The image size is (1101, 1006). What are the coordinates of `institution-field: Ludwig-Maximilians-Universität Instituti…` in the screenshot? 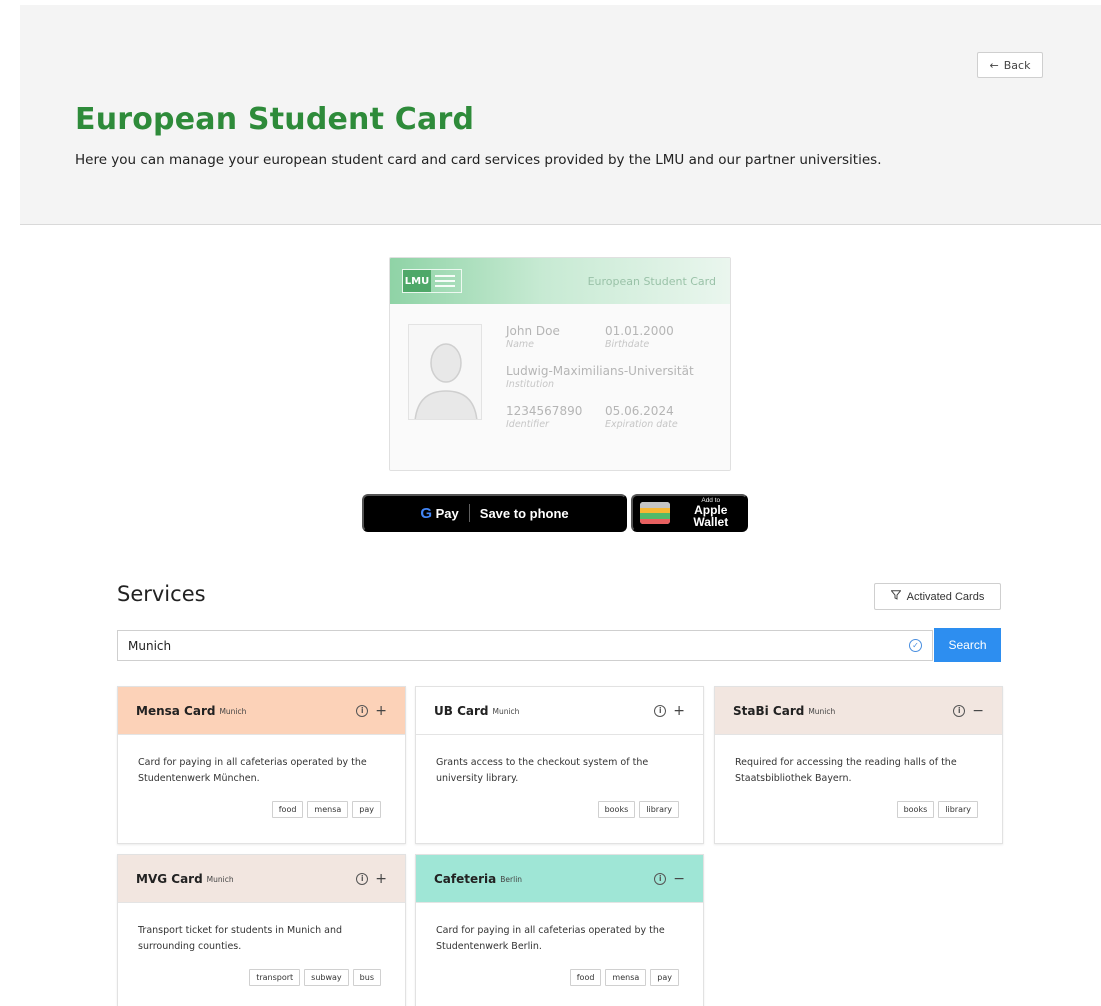 It's located at (600, 377).